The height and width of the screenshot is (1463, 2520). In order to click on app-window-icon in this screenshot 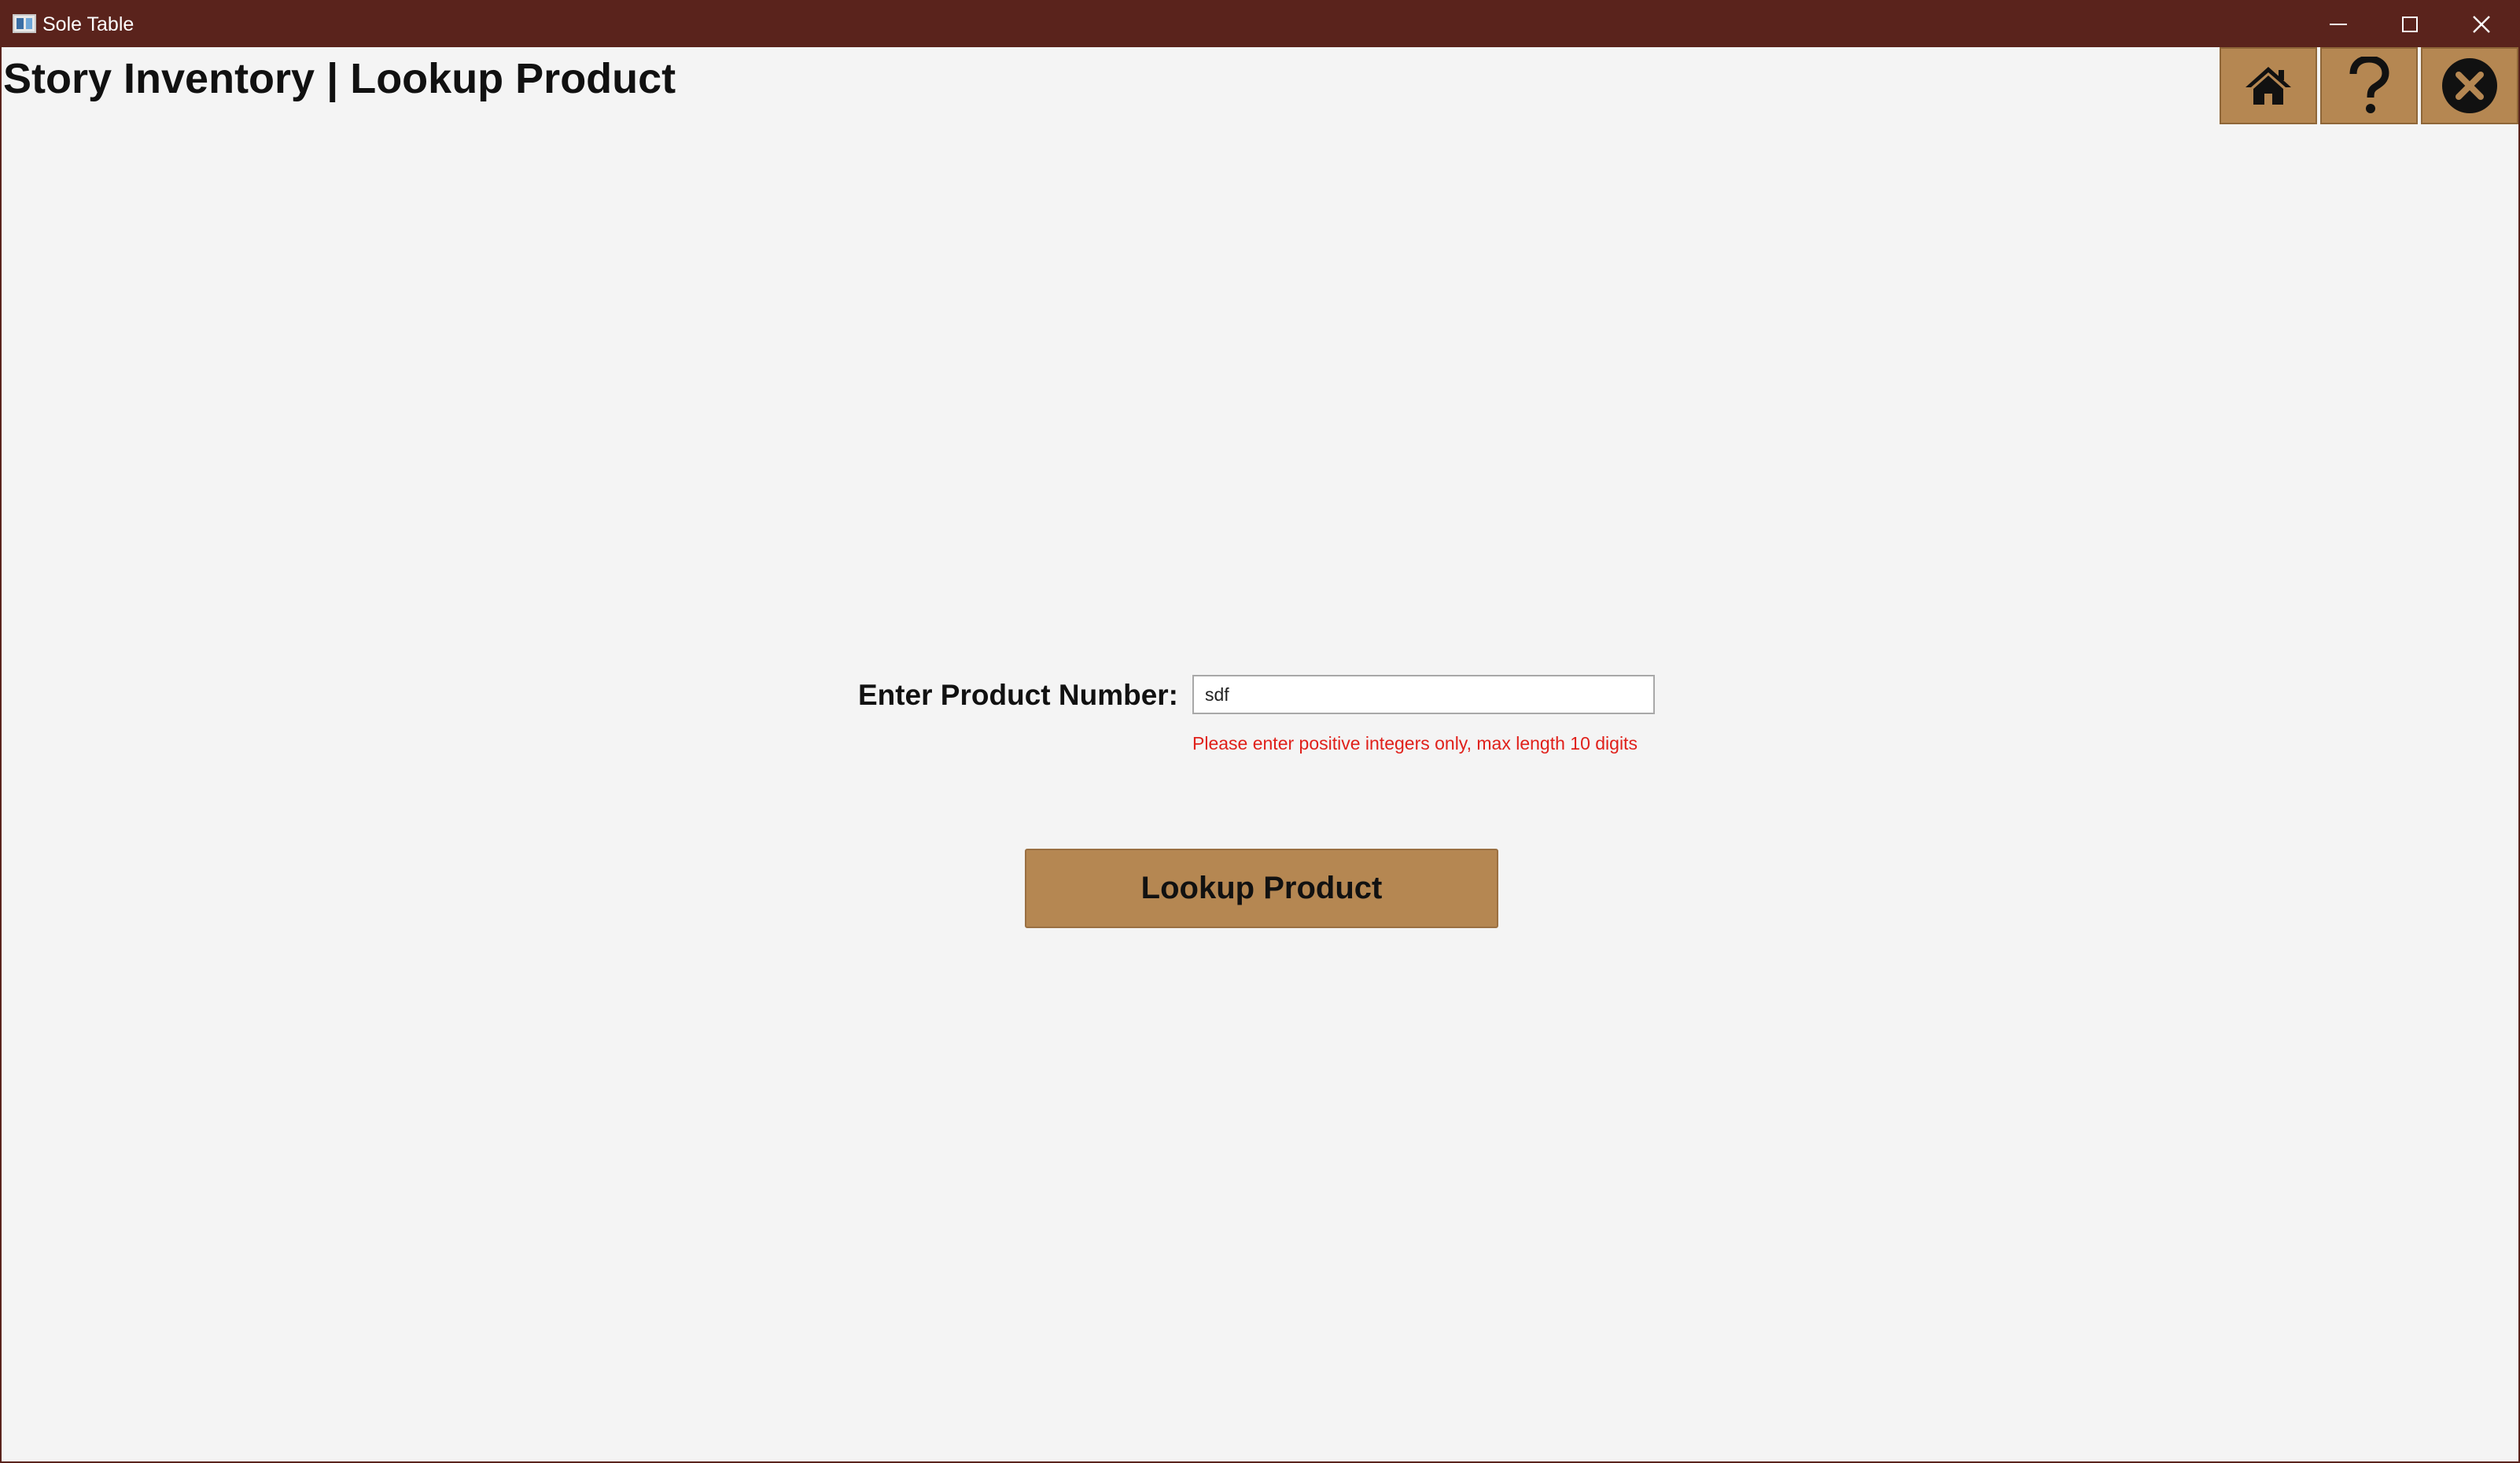, I will do `click(24, 23)`.